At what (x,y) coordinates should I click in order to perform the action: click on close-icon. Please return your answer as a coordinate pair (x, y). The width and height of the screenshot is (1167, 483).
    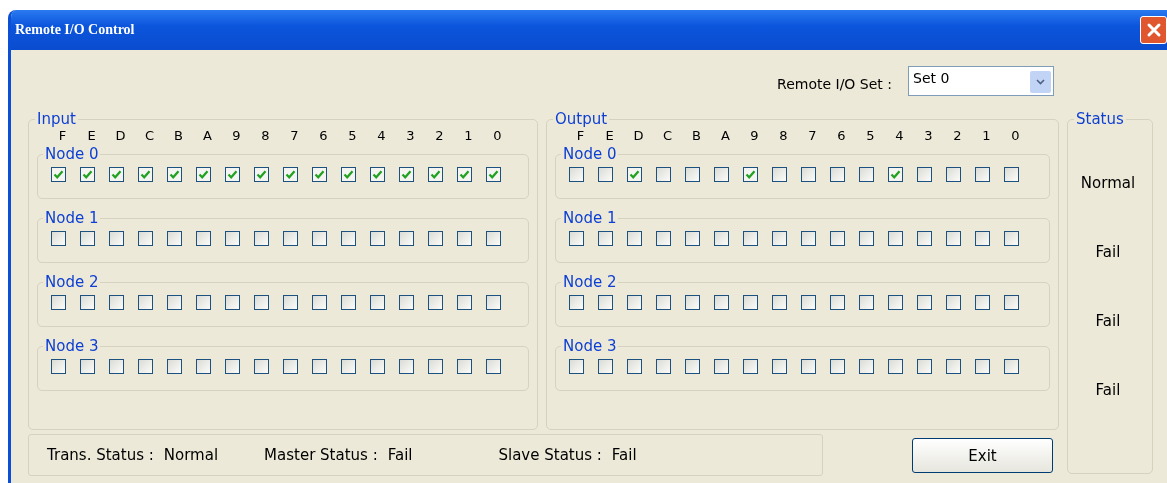
    Looking at the image, I should click on (1153, 30).